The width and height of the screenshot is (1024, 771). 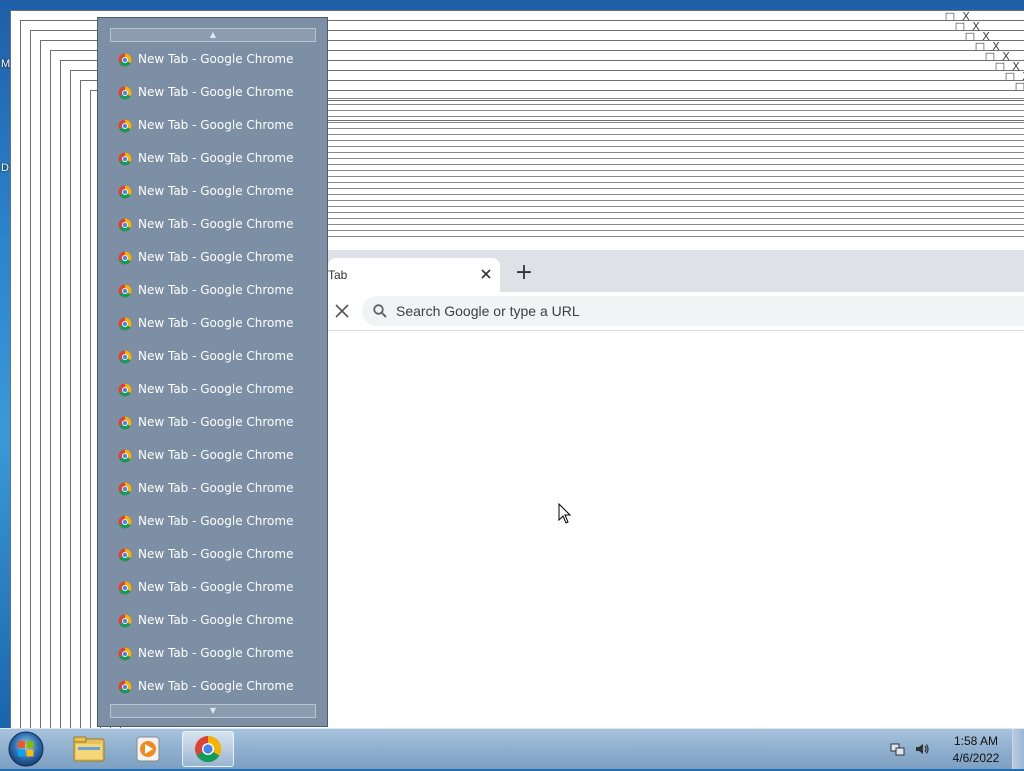 I want to click on taskbar-explorer-button, so click(x=88, y=749).